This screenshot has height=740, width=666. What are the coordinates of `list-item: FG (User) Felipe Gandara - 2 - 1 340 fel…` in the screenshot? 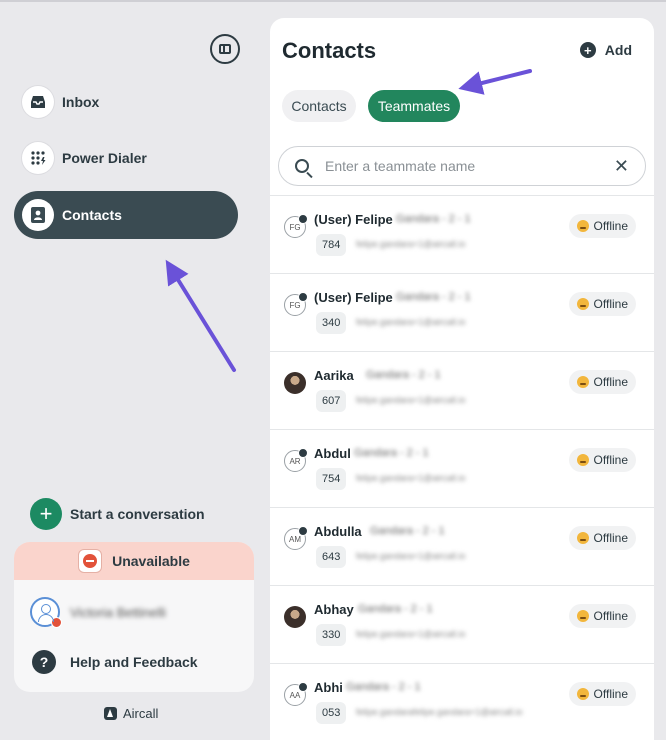 It's located at (462, 312).